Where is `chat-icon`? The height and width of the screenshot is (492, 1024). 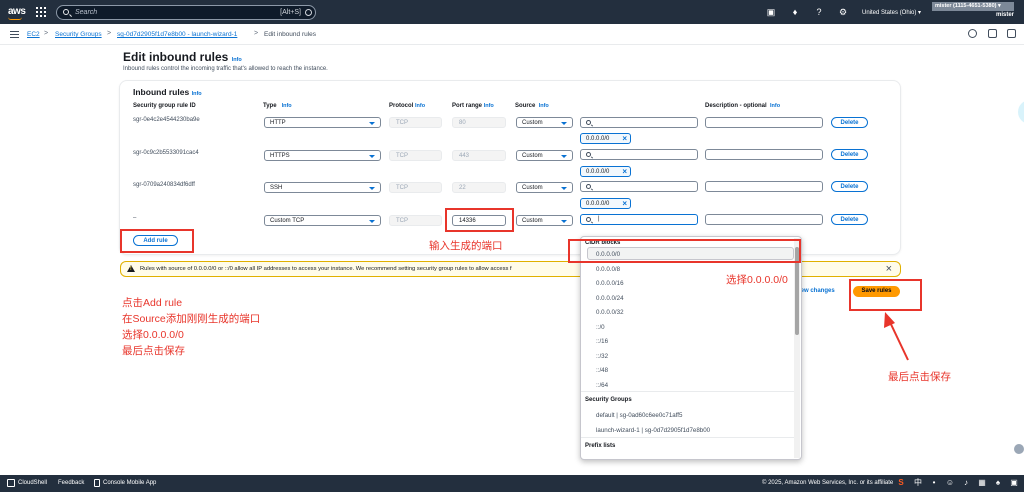
chat-icon is located at coordinates (1019, 449).